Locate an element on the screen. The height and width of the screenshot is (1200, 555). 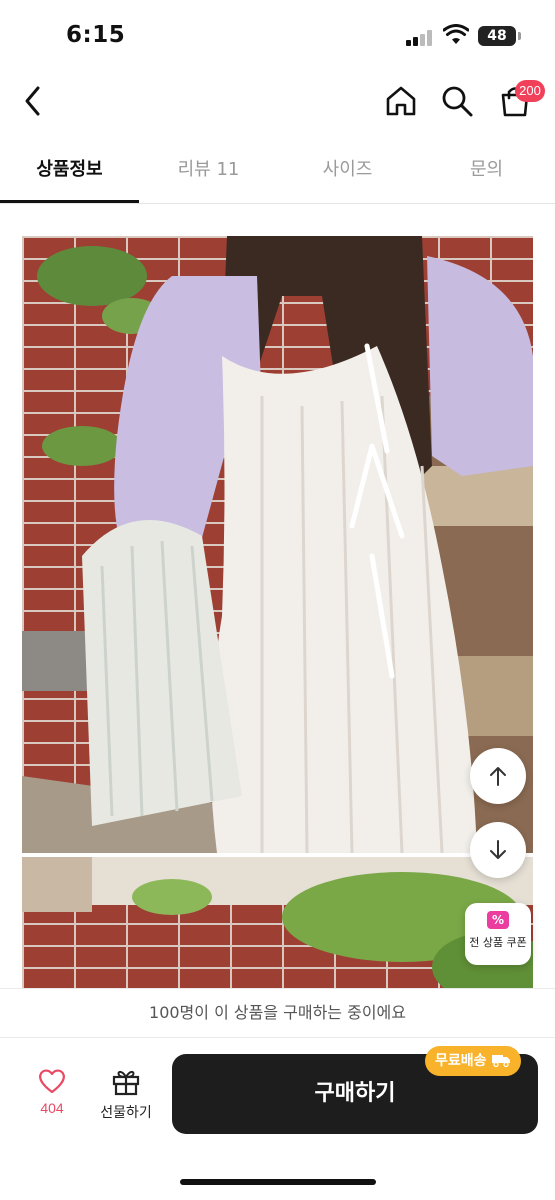
like-button: 404 is located at coordinates (52, 1098).